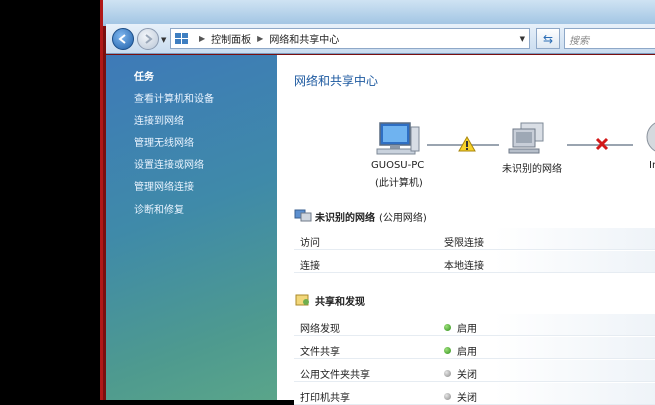 The image size is (655, 405). Describe the element at coordinates (159, 119) in the screenshot. I see `sidebar-item-connect-network: 连接到网络` at that location.